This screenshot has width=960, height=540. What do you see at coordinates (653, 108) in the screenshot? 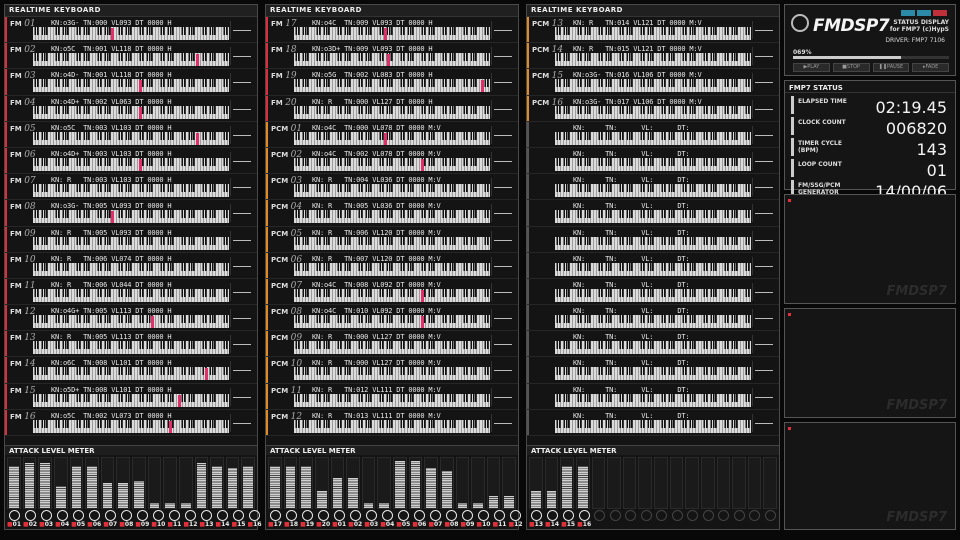
I see `channel-row: PCM 16 KN:o3G- TN:017 VL106 DT 0000 M:V` at bounding box center [653, 108].